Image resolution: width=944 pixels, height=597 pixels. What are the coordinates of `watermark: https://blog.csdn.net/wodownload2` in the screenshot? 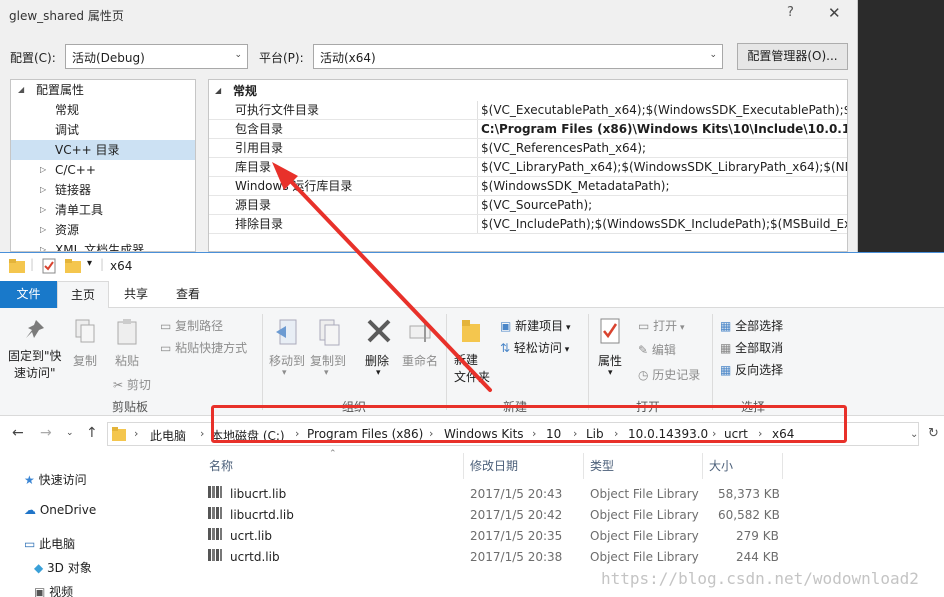 It's located at (760, 578).